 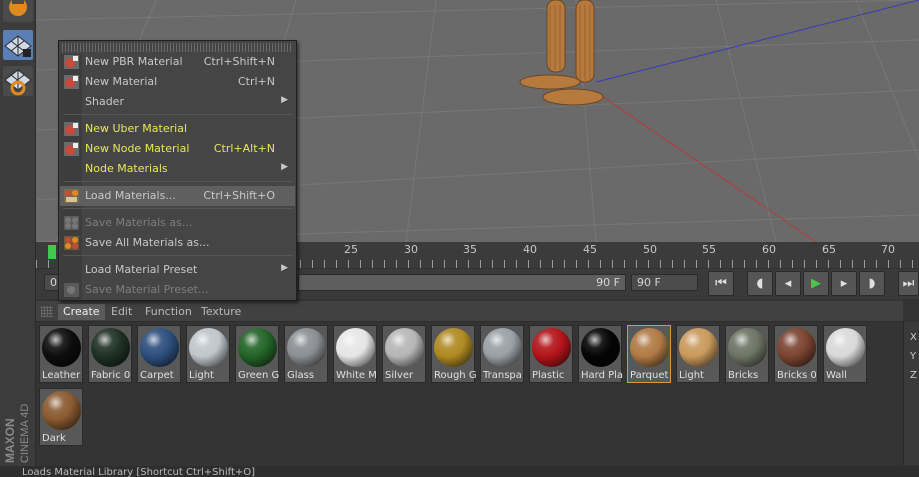 I want to click on menu-item-new-node-material: New Node Material Ctrl+Alt+N, so click(x=177, y=149).